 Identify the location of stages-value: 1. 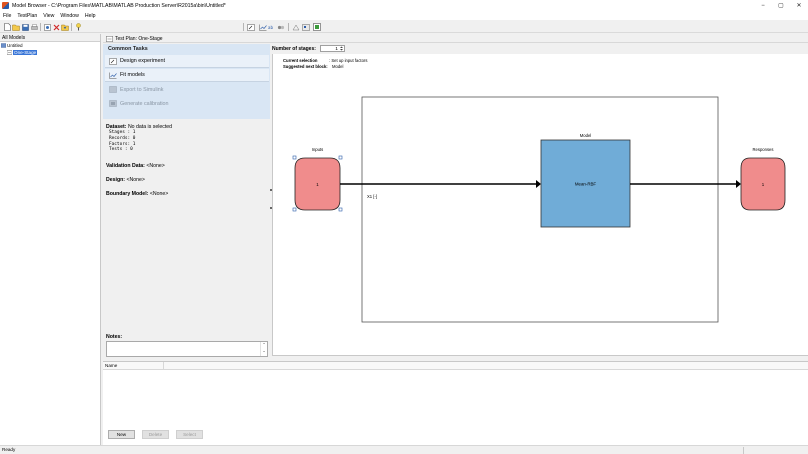
(336, 48).